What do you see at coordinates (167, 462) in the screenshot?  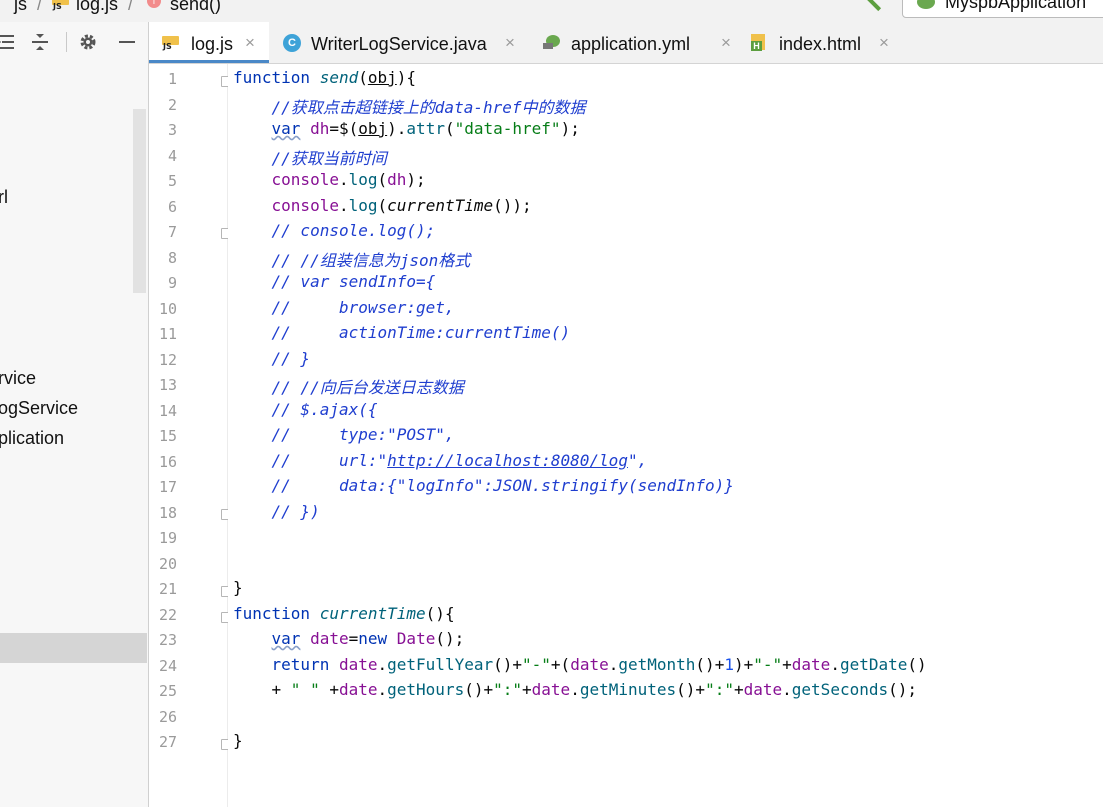 I see `line-number: 16` at bounding box center [167, 462].